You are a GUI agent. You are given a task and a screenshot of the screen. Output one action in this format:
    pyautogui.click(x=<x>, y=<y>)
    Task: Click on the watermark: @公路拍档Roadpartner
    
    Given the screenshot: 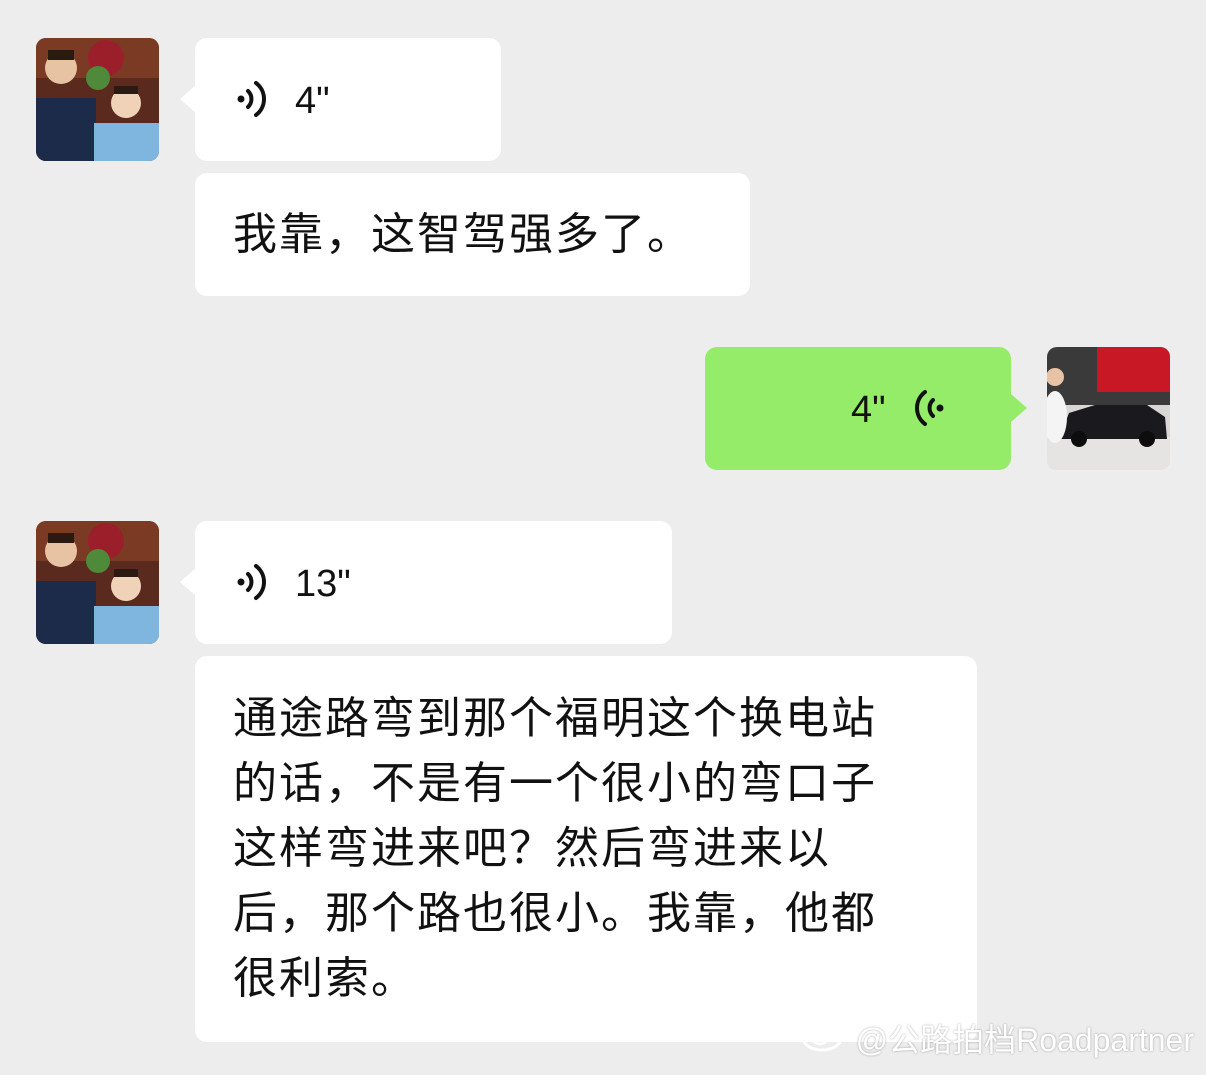 What is the action you would take?
    pyautogui.click(x=997, y=1038)
    